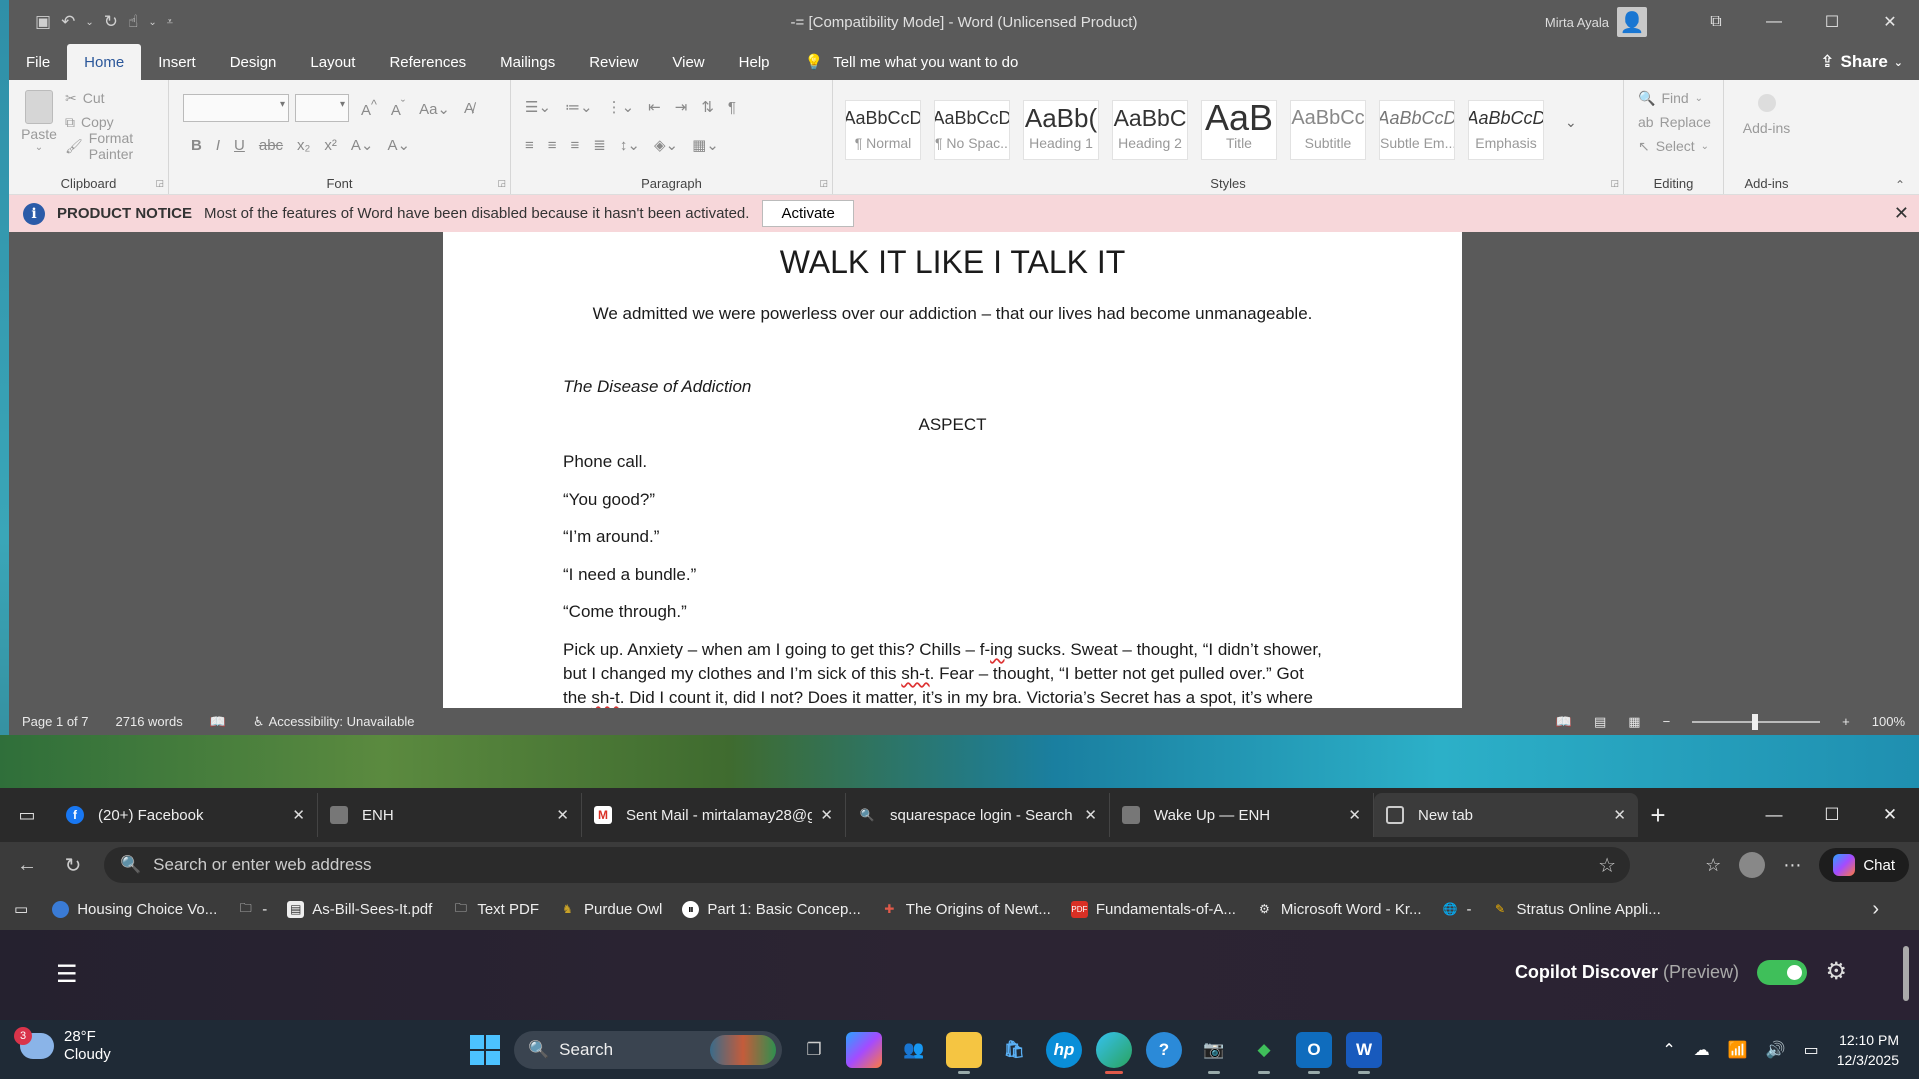 This screenshot has height=1079, width=1919. Describe the element at coordinates (1901, 213) in the screenshot. I see `close-icon: ✕` at that location.